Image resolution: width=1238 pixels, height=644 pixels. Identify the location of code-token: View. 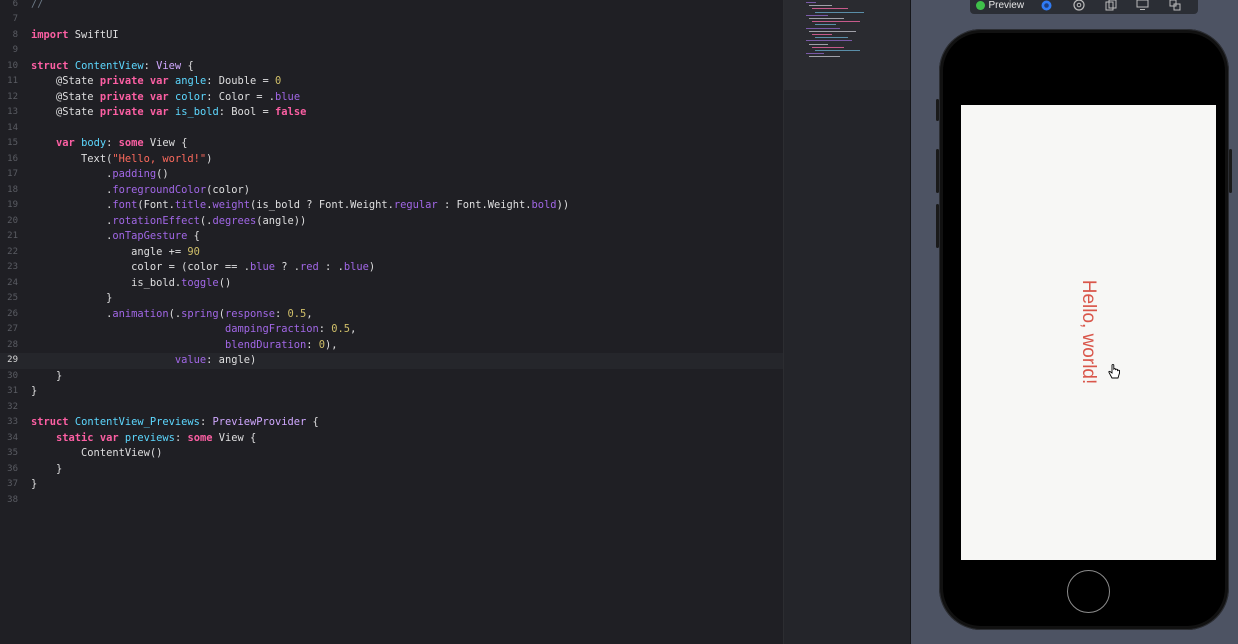
(169, 65).